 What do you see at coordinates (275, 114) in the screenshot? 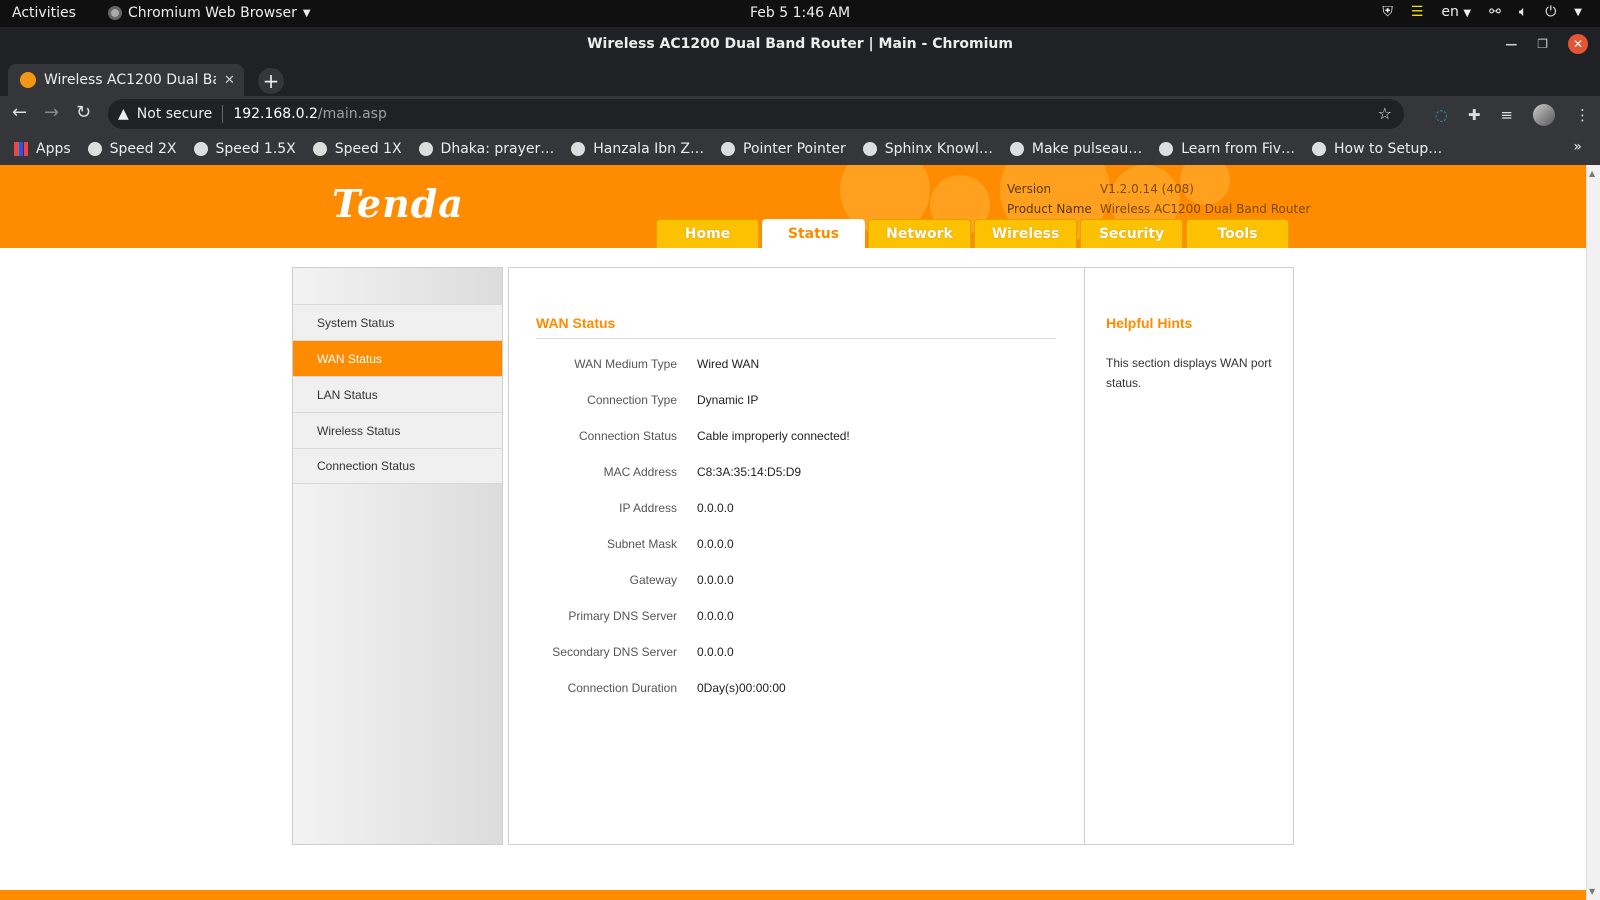
I see `url-host: 192.168.0.2` at bounding box center [275, 114].